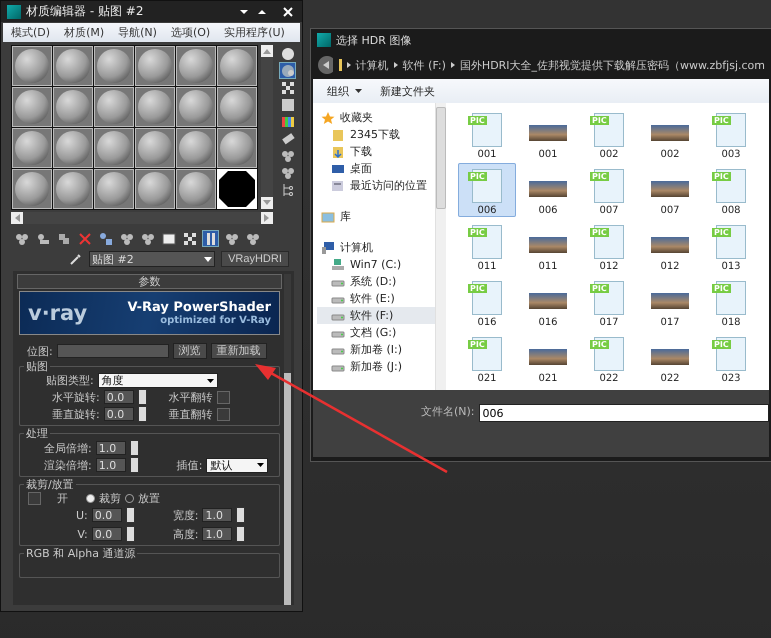 The width and height of the screenshot is (771, 638). Describe the element at coordinates (487, 358) in the screenshot. I see `file-item: PIC 021` at that location.